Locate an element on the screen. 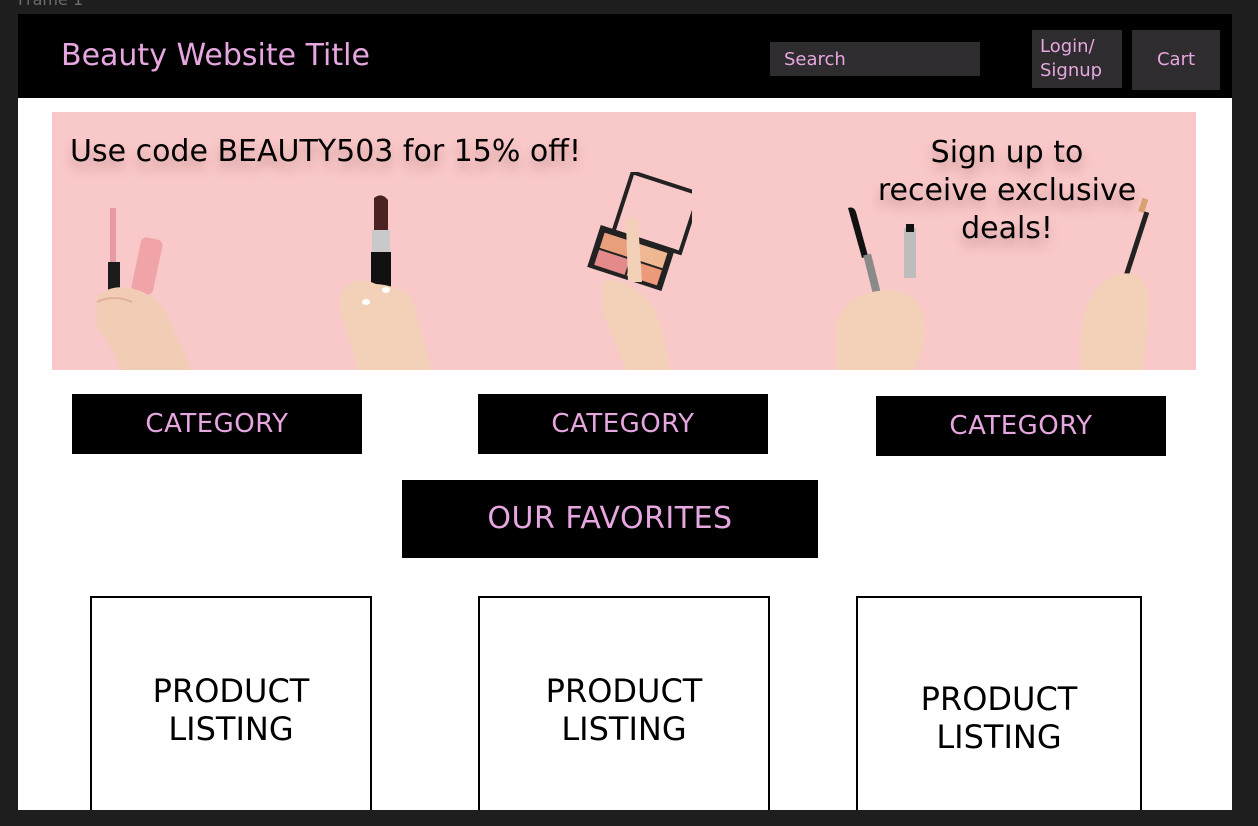  hand-brush-image is located at coordinates (1115, 283).